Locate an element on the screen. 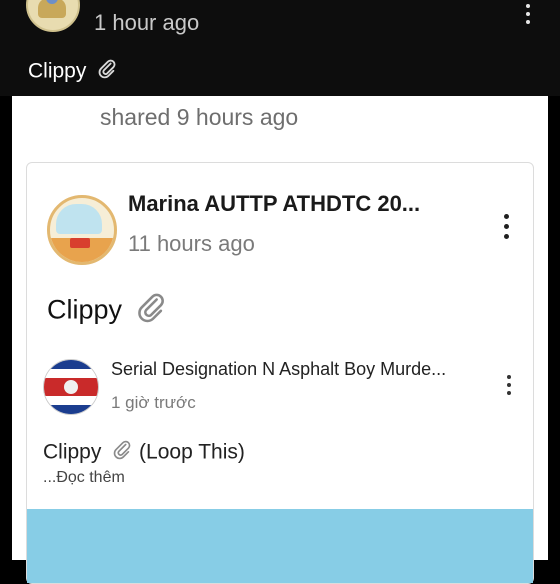 The width and height of the screenshot is (560, 584). flag-emblem is located at coordinates (71, 387).